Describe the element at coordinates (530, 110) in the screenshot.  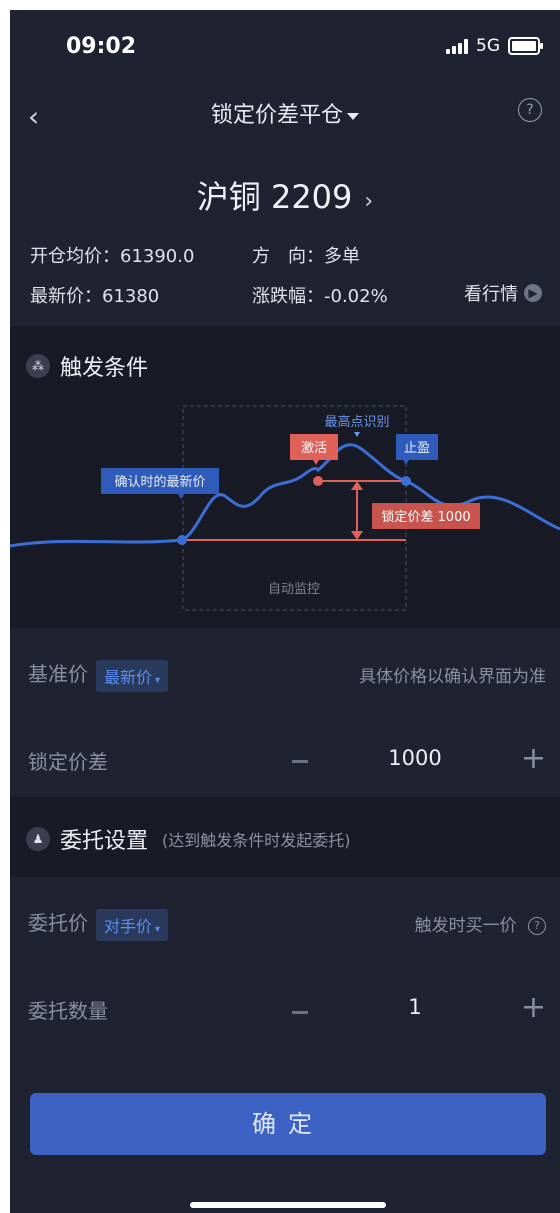
I see `help-icon: ?` at that location.